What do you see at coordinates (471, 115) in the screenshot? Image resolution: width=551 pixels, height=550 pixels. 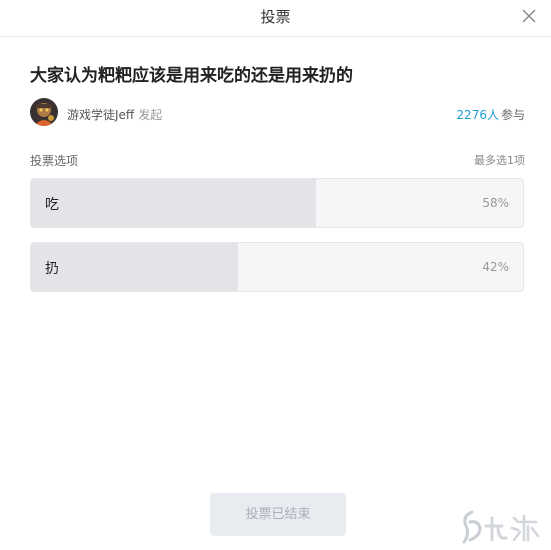 I see `participant-number: 2276` at bounding box center [471, 115].